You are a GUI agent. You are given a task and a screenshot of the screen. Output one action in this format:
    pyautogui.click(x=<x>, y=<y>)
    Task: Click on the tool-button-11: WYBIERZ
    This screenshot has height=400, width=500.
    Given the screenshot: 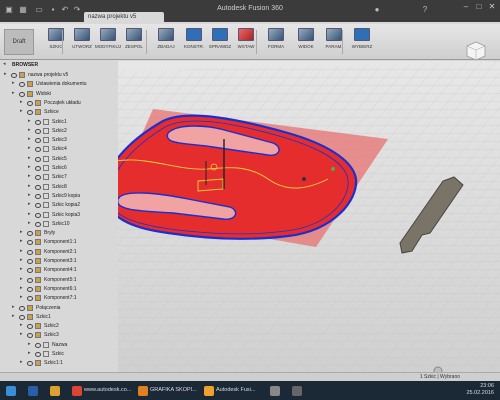 What is the action you would take?
    pyautogui.click(x=362, y=42)
    